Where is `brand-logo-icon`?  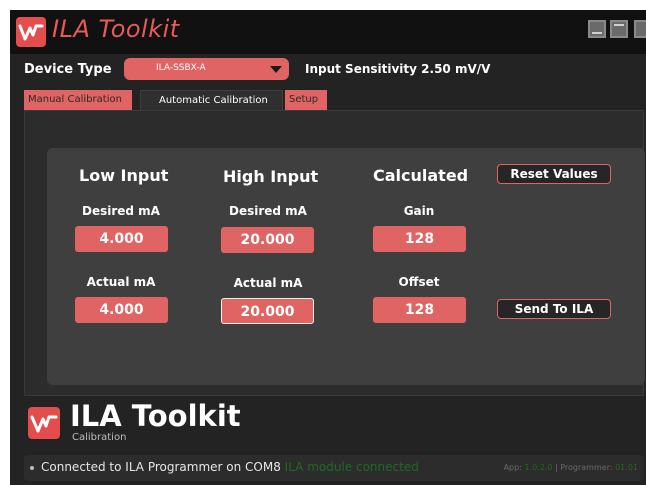 brand-logo-icon is located at coordinates (44, 423).